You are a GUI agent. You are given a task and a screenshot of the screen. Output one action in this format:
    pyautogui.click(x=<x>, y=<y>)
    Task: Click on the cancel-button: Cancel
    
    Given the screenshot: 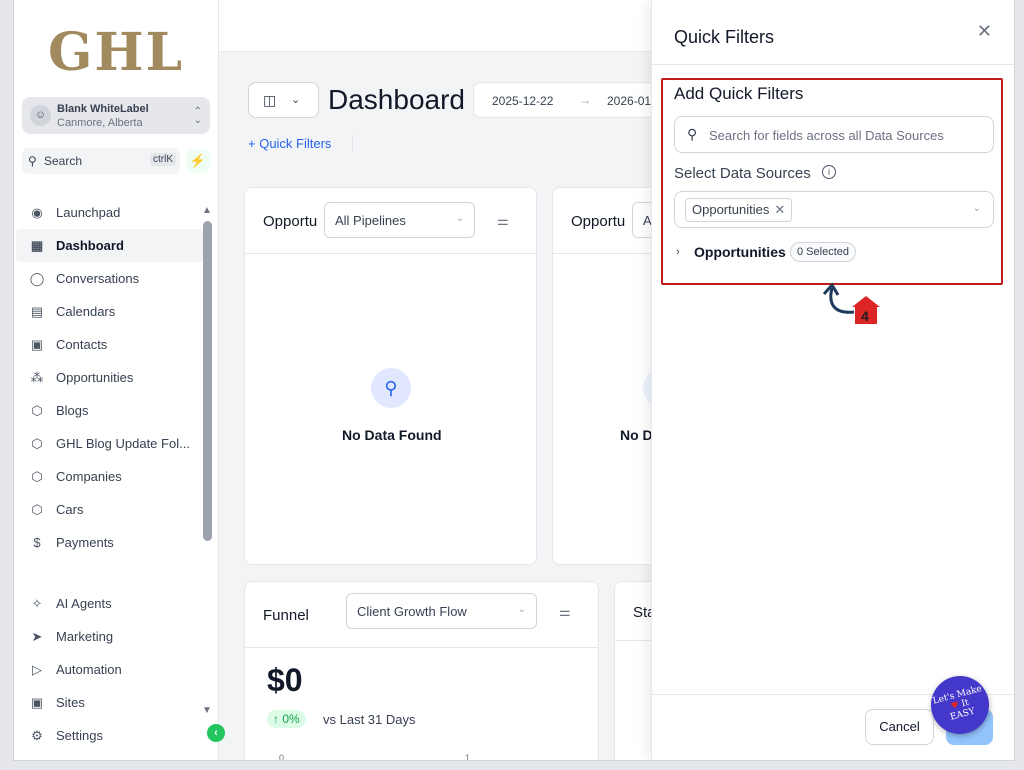 What is the action you would take?
    pyautogui.click(x=899, y=727)
    